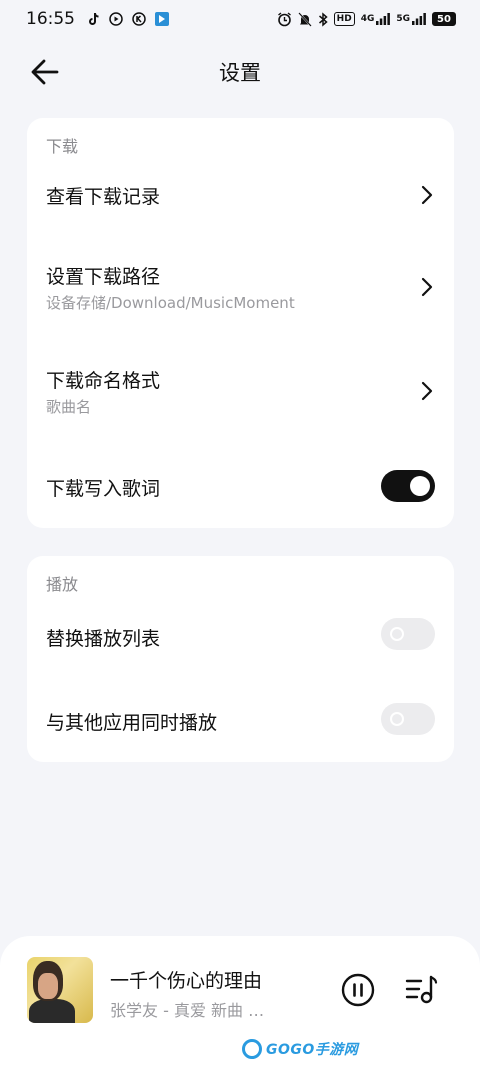 This screenshot has height=1070, width=480. What do you see at coordinates (240, 486) in the screenshot?
I see `row-write-lyrics: 下载写入歌词` at bounding box center [240, 486].